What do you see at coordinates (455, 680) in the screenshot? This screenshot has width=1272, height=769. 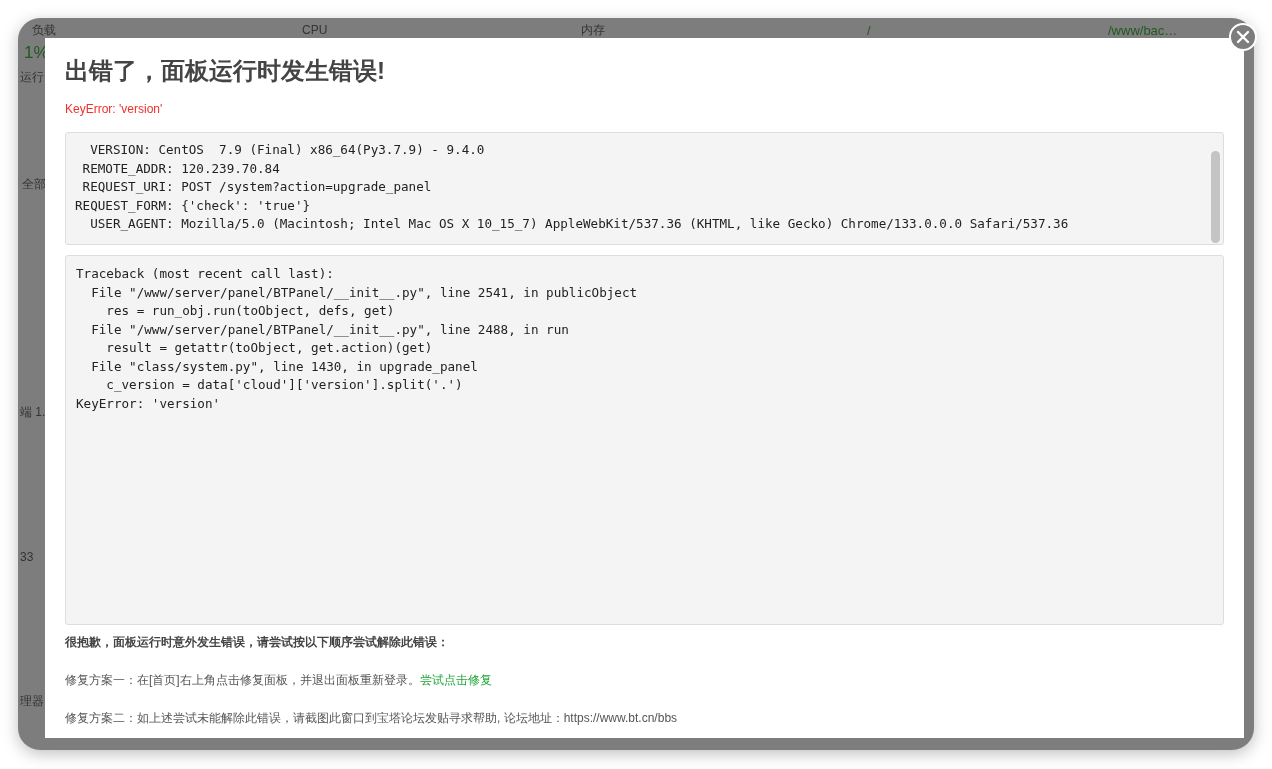 I see `try-fix-link: 尝试点击修复` at bounding box center [455, 680].